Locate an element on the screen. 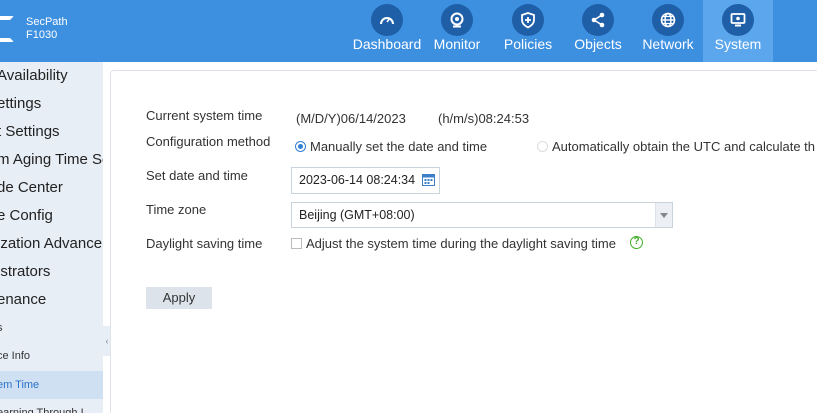  nav-policies-label: Policies is located at coordinates (528, 44).